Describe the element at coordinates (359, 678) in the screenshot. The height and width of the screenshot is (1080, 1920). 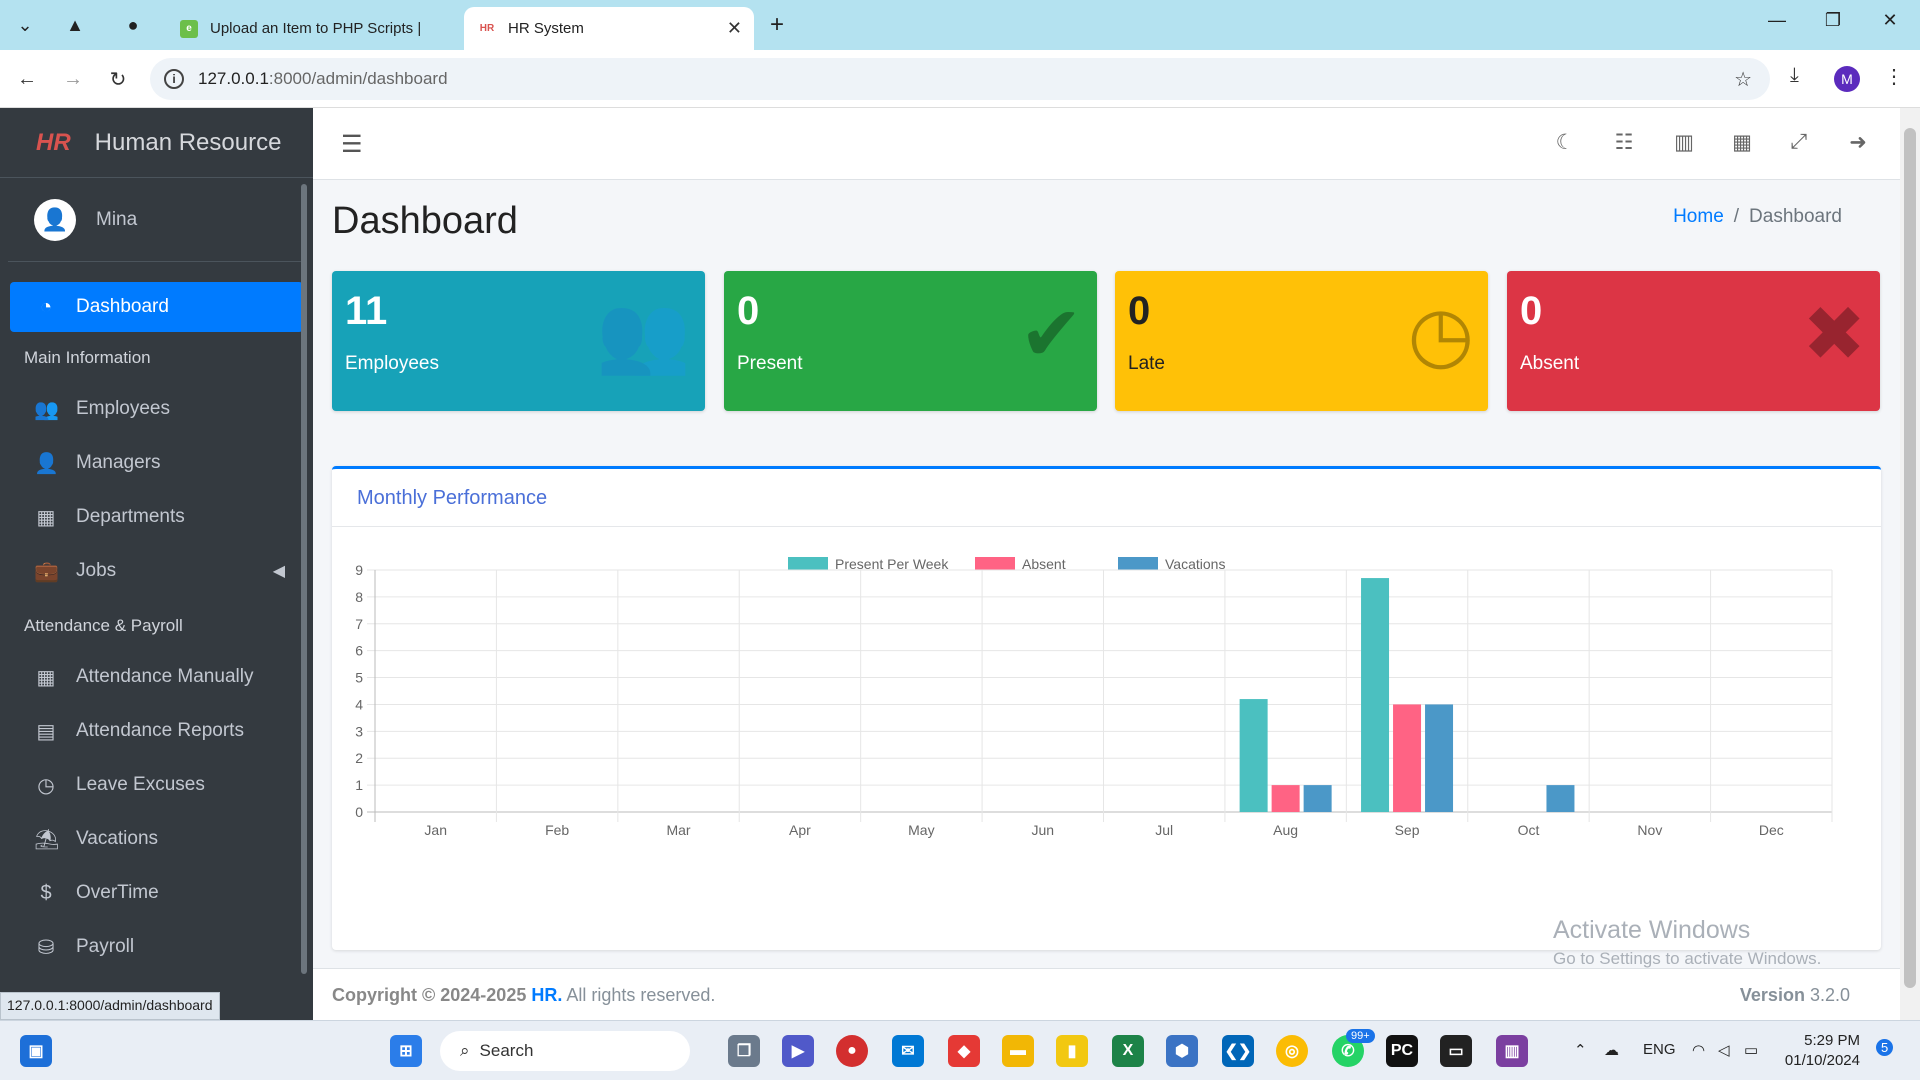
I see `y-tick-label: 5` at that location.